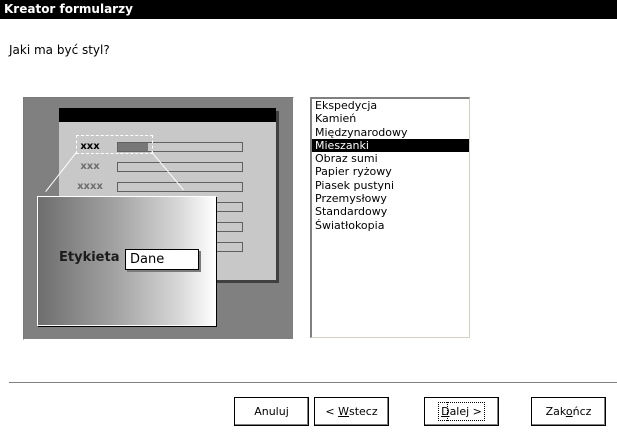 This screenshot has height=437, width=617. I want to click on style-item-ekspedycja: Ekspedycja, so click(390, 105).